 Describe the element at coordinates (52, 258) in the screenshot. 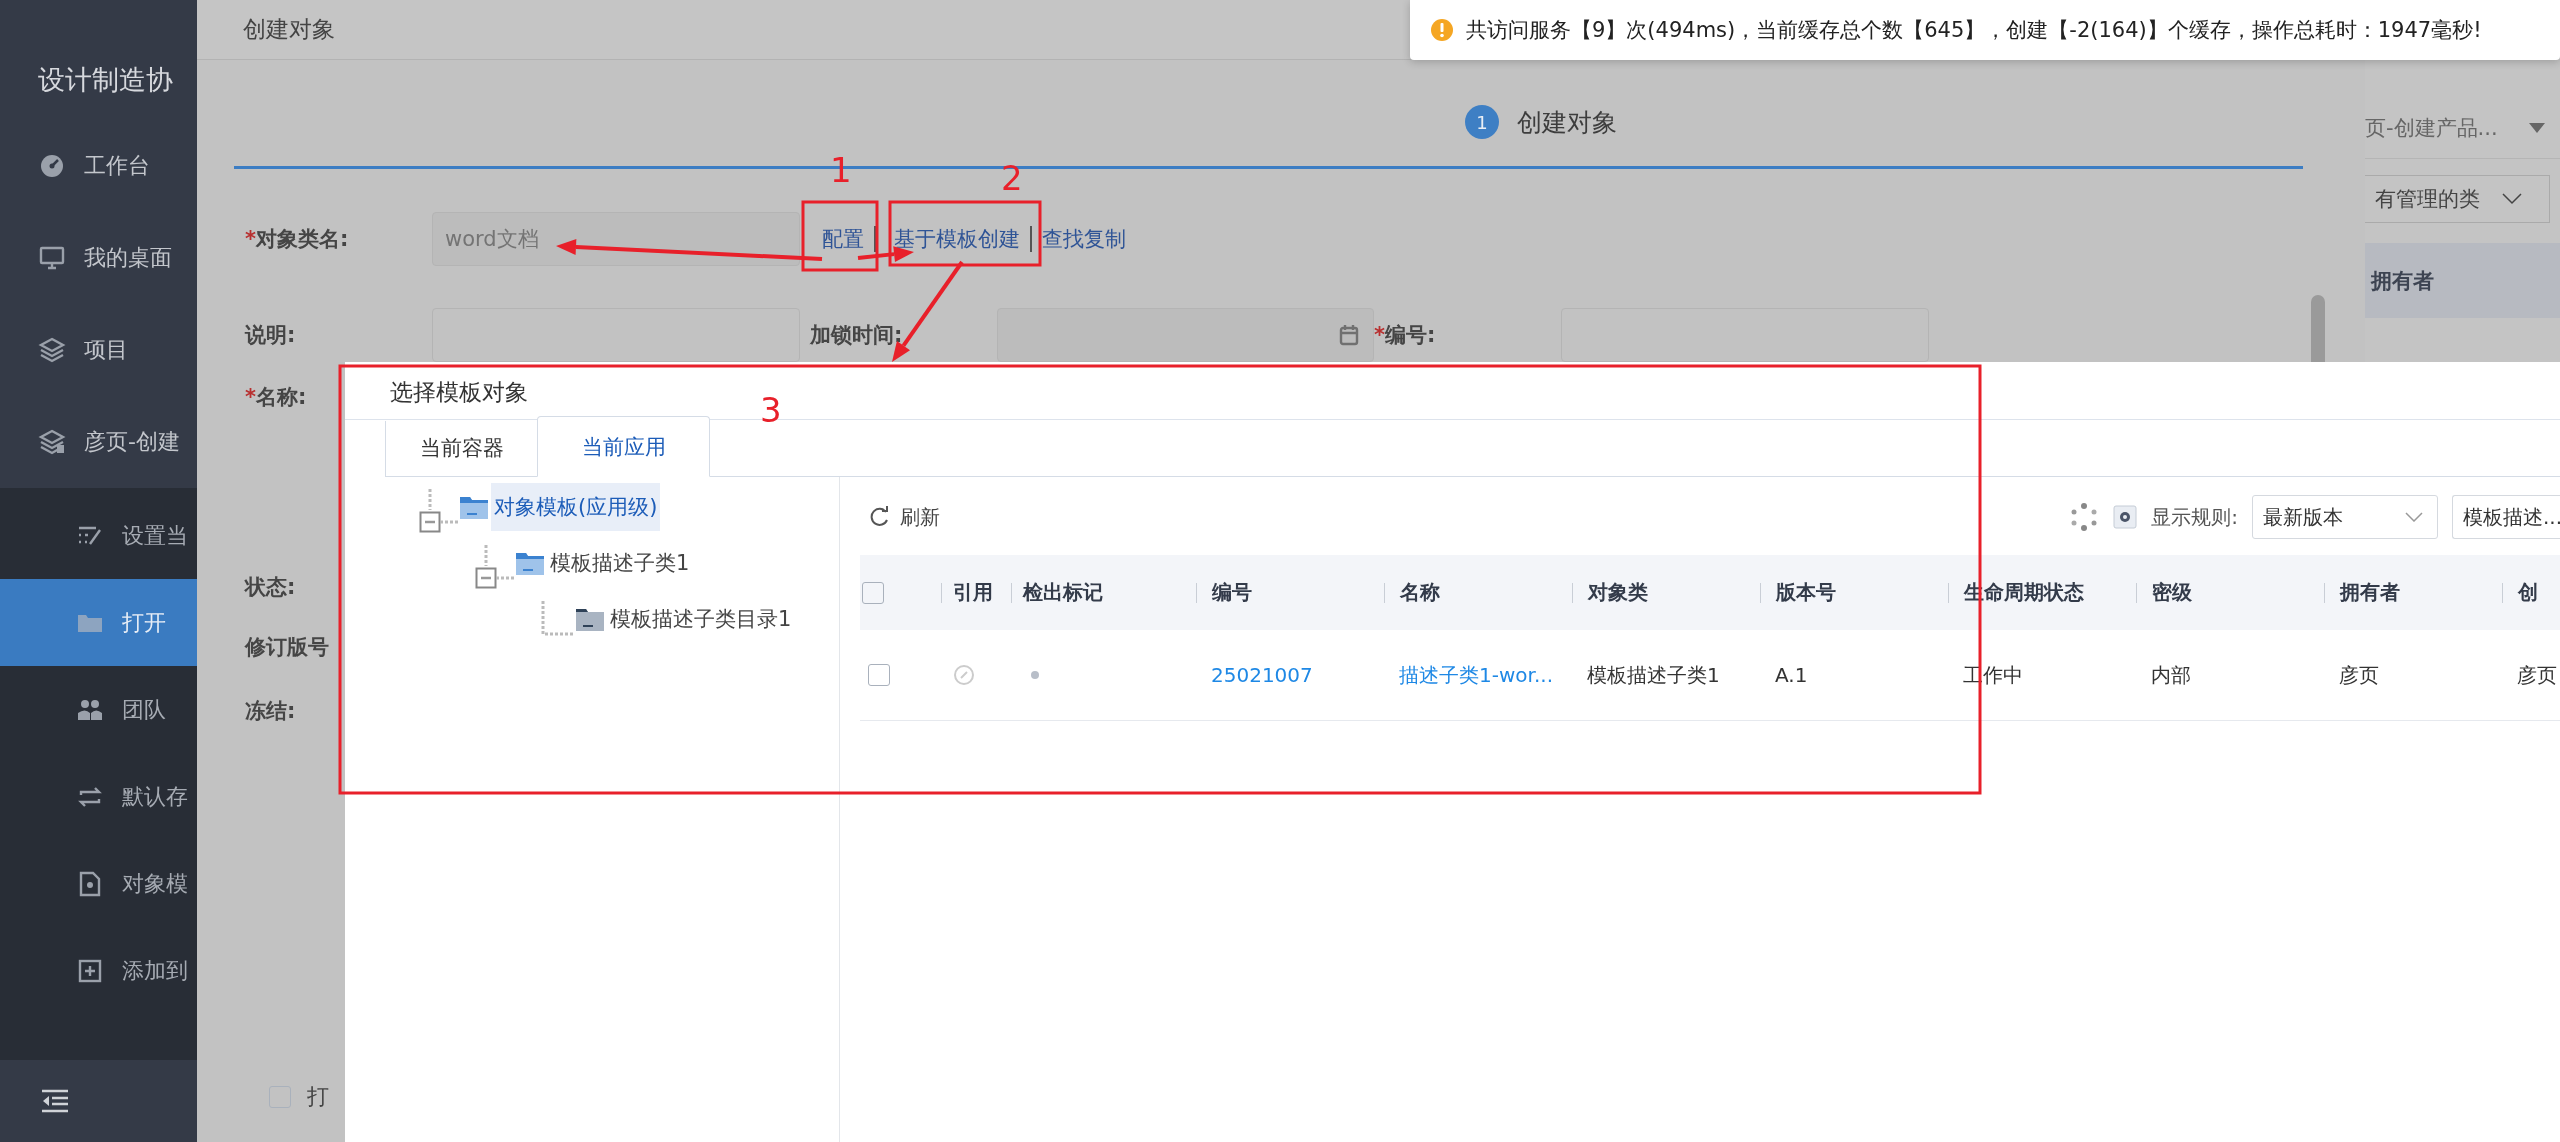

I see `monitor-icon` at that location.